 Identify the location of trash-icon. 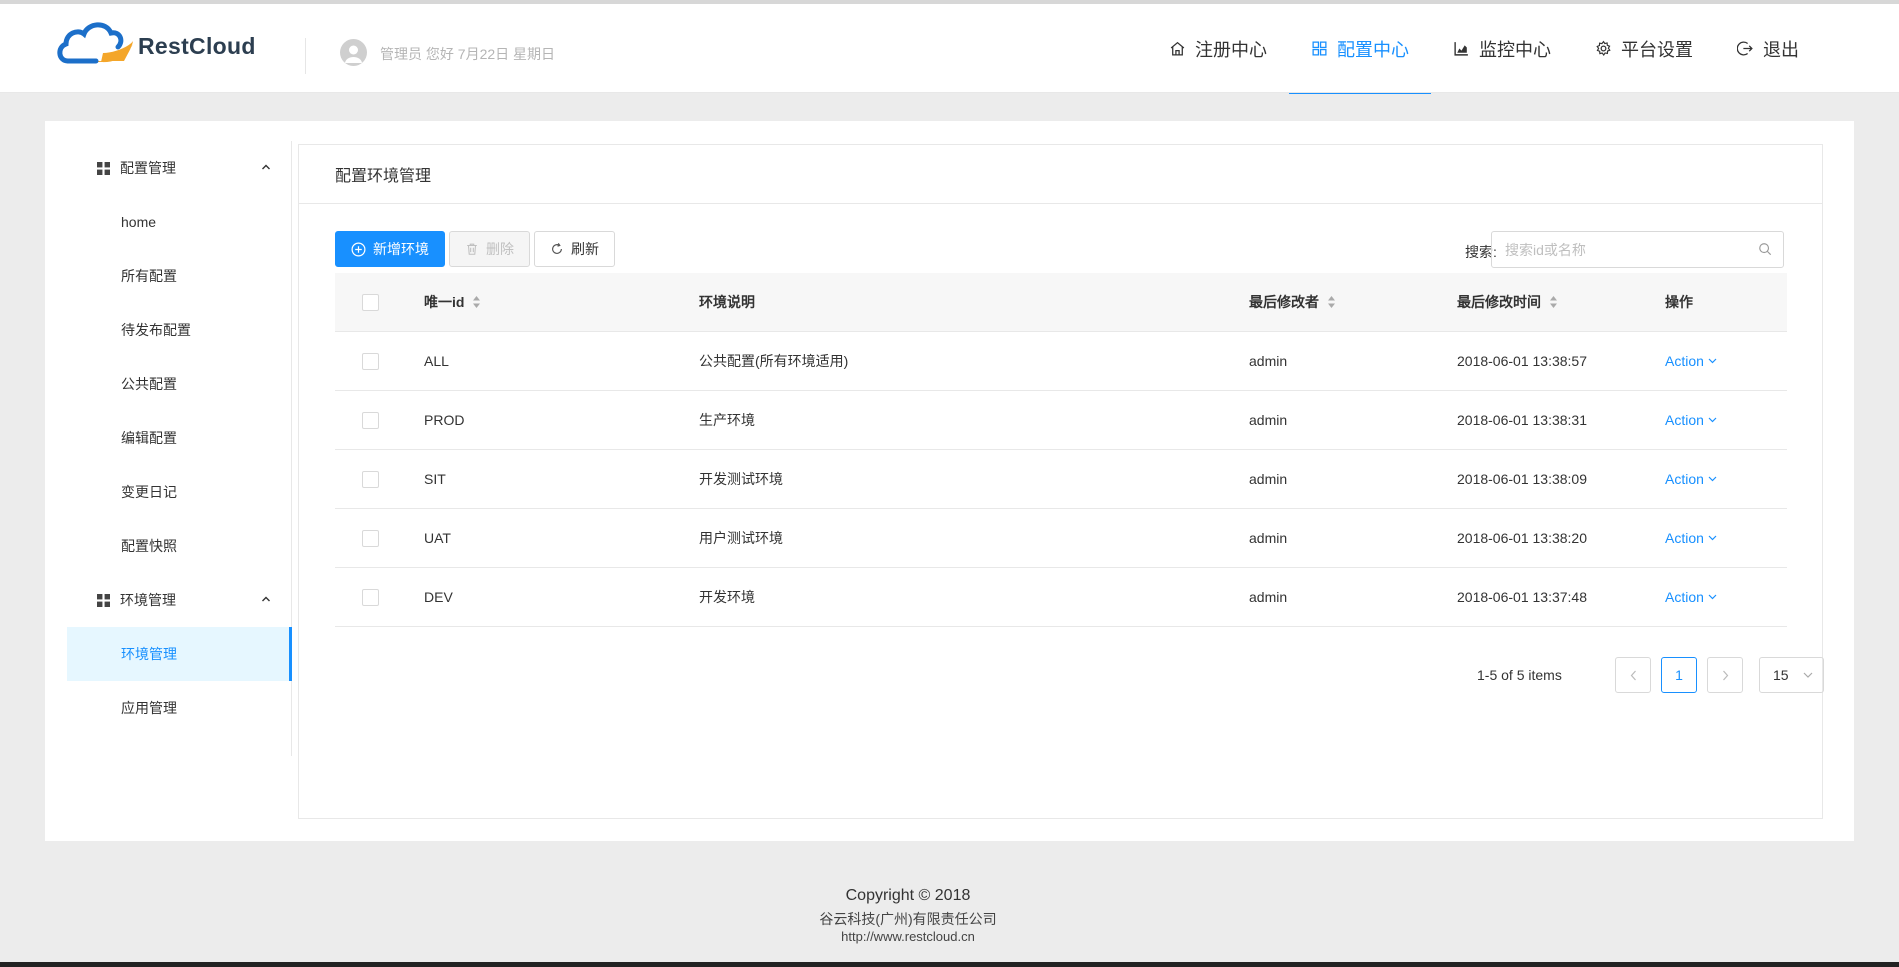
(472, 249).